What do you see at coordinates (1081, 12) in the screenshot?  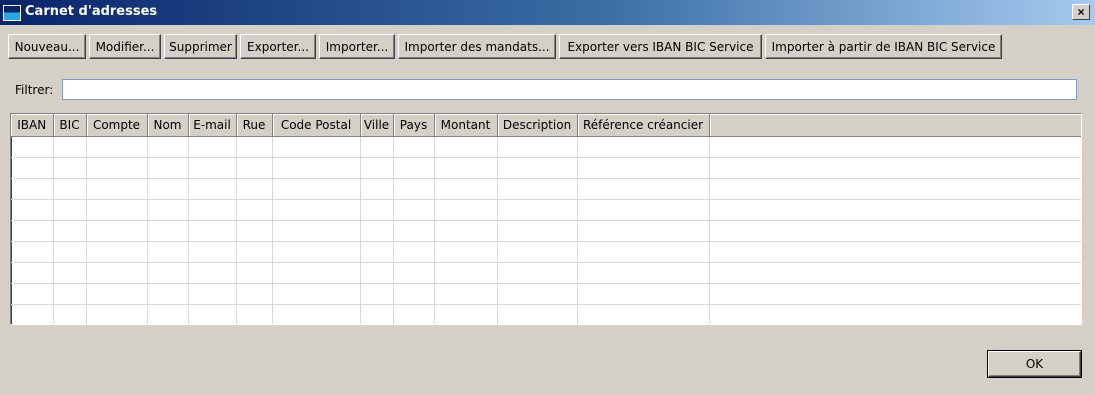 I see `close-button: ×` at bounding box center [1081, 12].